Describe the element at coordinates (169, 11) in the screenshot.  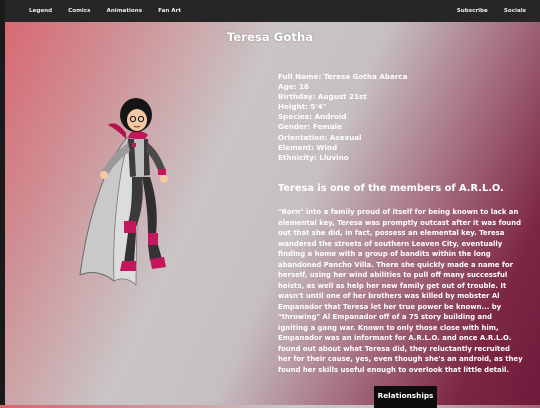
I see `nav-fan-art-link: Fan Art` at that location.